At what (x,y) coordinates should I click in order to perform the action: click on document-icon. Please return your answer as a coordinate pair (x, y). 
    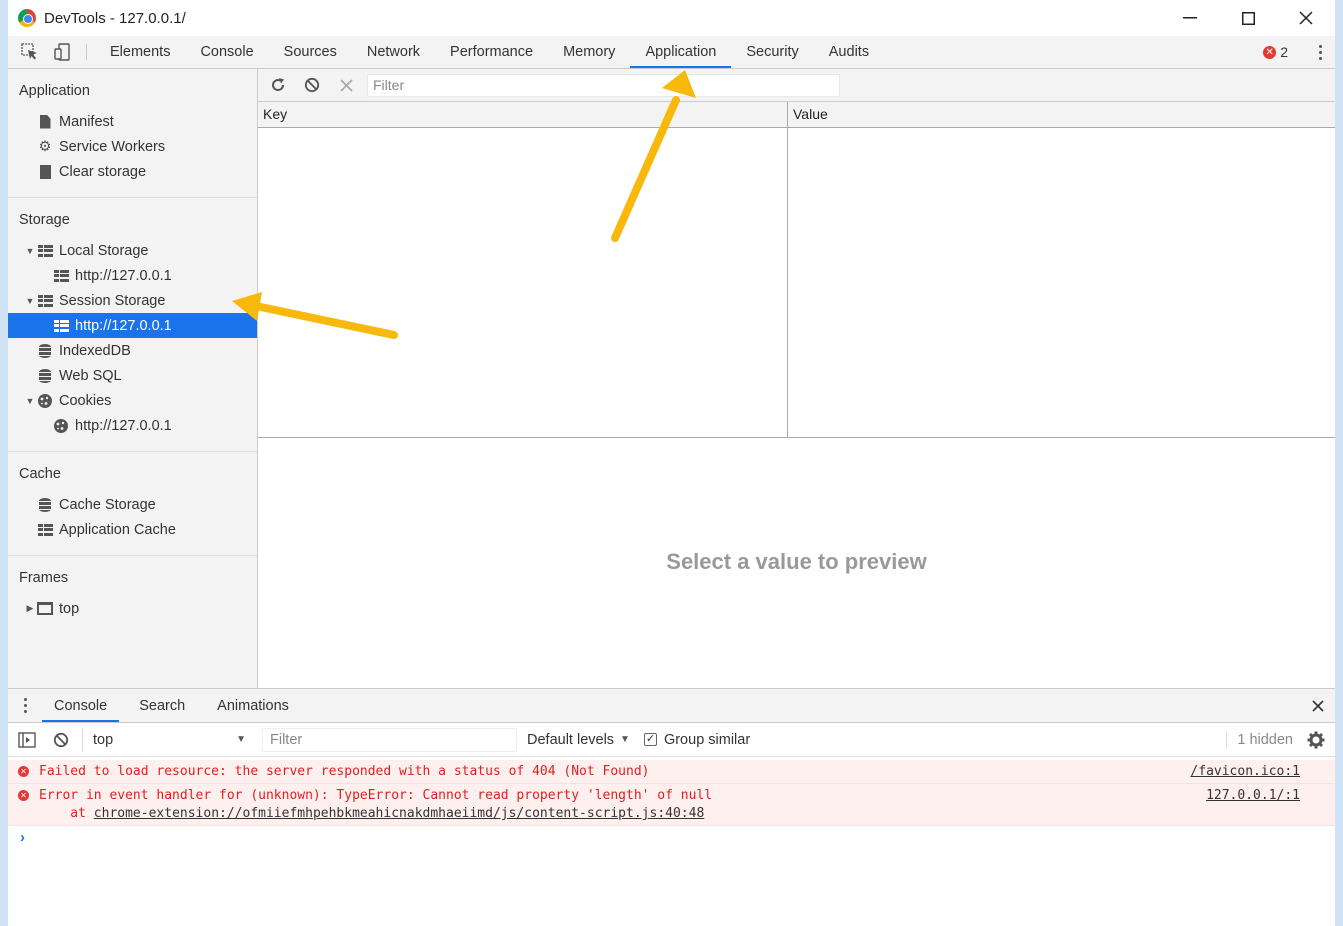
    Looking at the image, I should click on (45, 122).